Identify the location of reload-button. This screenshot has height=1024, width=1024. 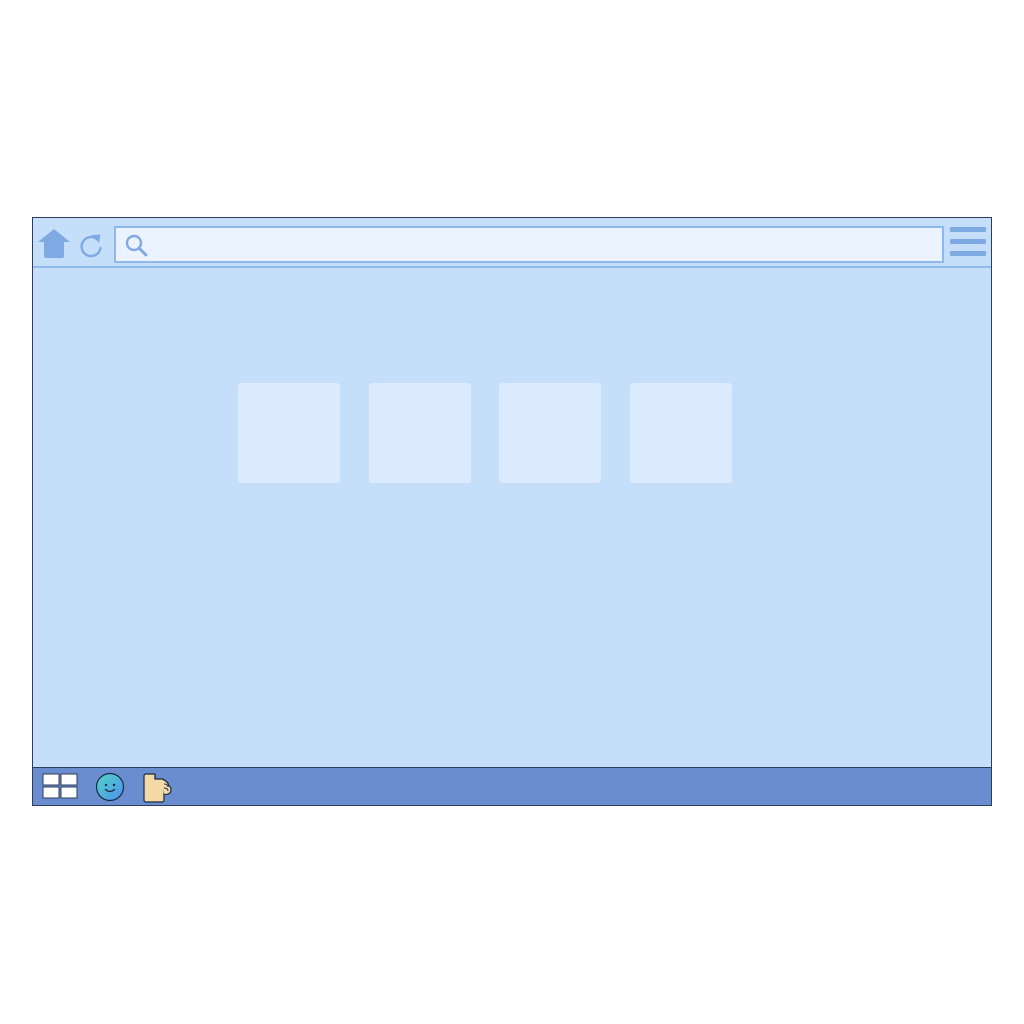
(91, 245).